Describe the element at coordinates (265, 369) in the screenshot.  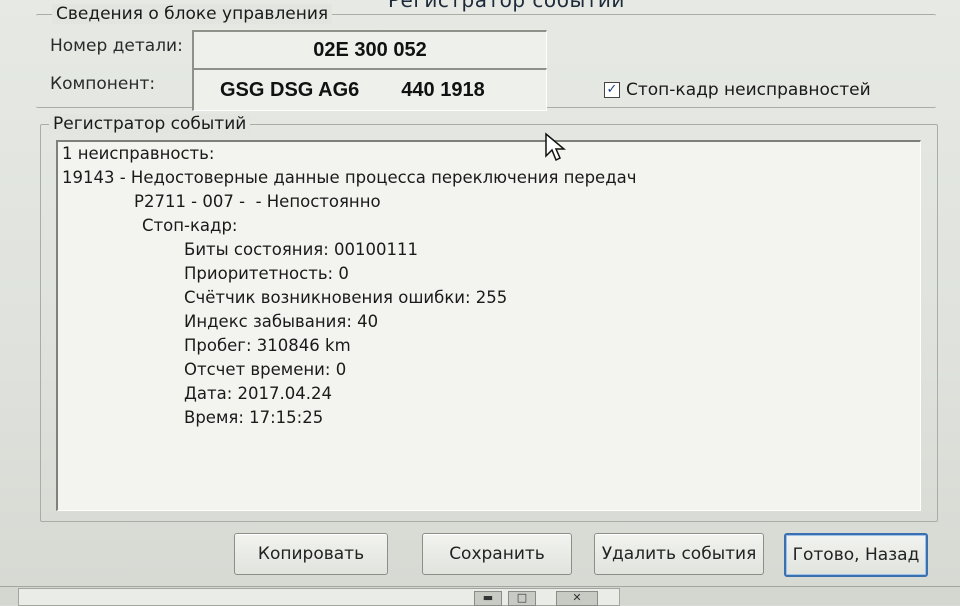
I see `log-line-time-count: Отсчет времени: 0` at that location.